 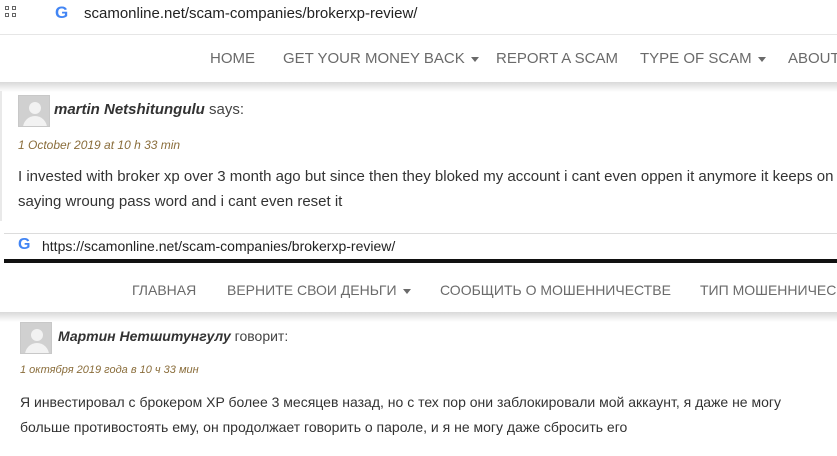 I want to click on nav-get-money-back: ВЕРНИТЕ СВОИ ДЕНЬГИ, so click(x=319, y=290).